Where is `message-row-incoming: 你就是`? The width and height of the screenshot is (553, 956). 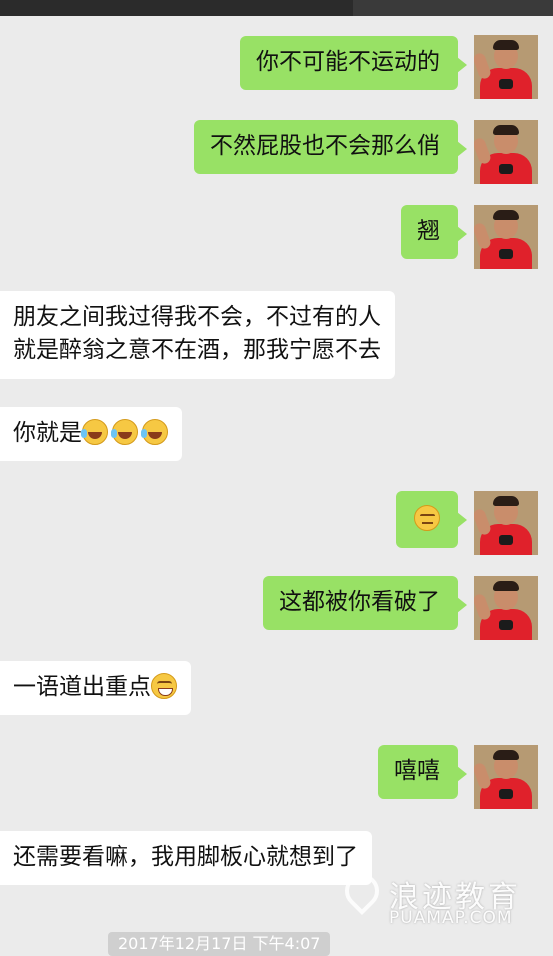 message-row-incoming: 你就是 is located at coordinates (276, 438).